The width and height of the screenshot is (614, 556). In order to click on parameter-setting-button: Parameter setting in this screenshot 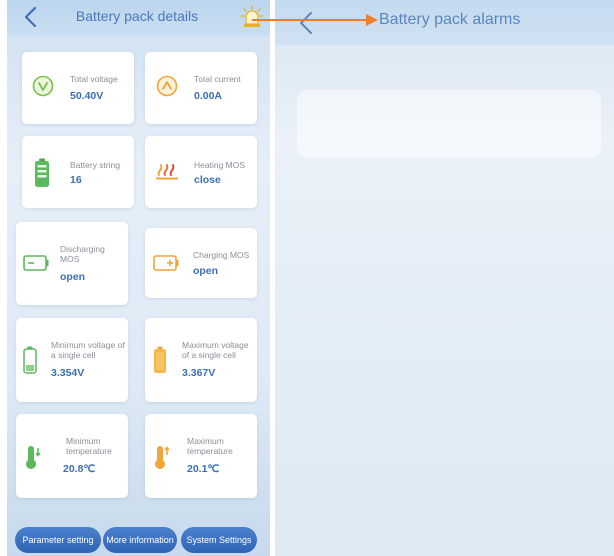, I will do `click(58, 540)`.